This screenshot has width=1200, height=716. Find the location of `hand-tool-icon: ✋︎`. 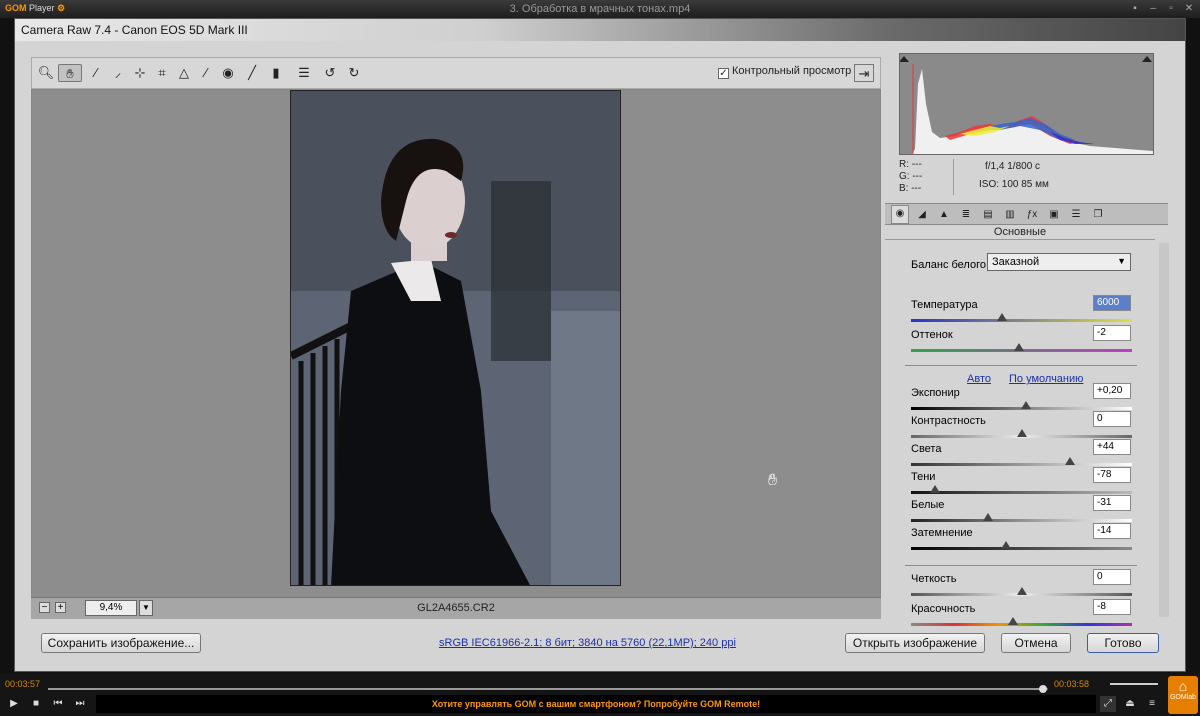

hand-tool-icon: ✋︎ is located at coordinates (70, 73).